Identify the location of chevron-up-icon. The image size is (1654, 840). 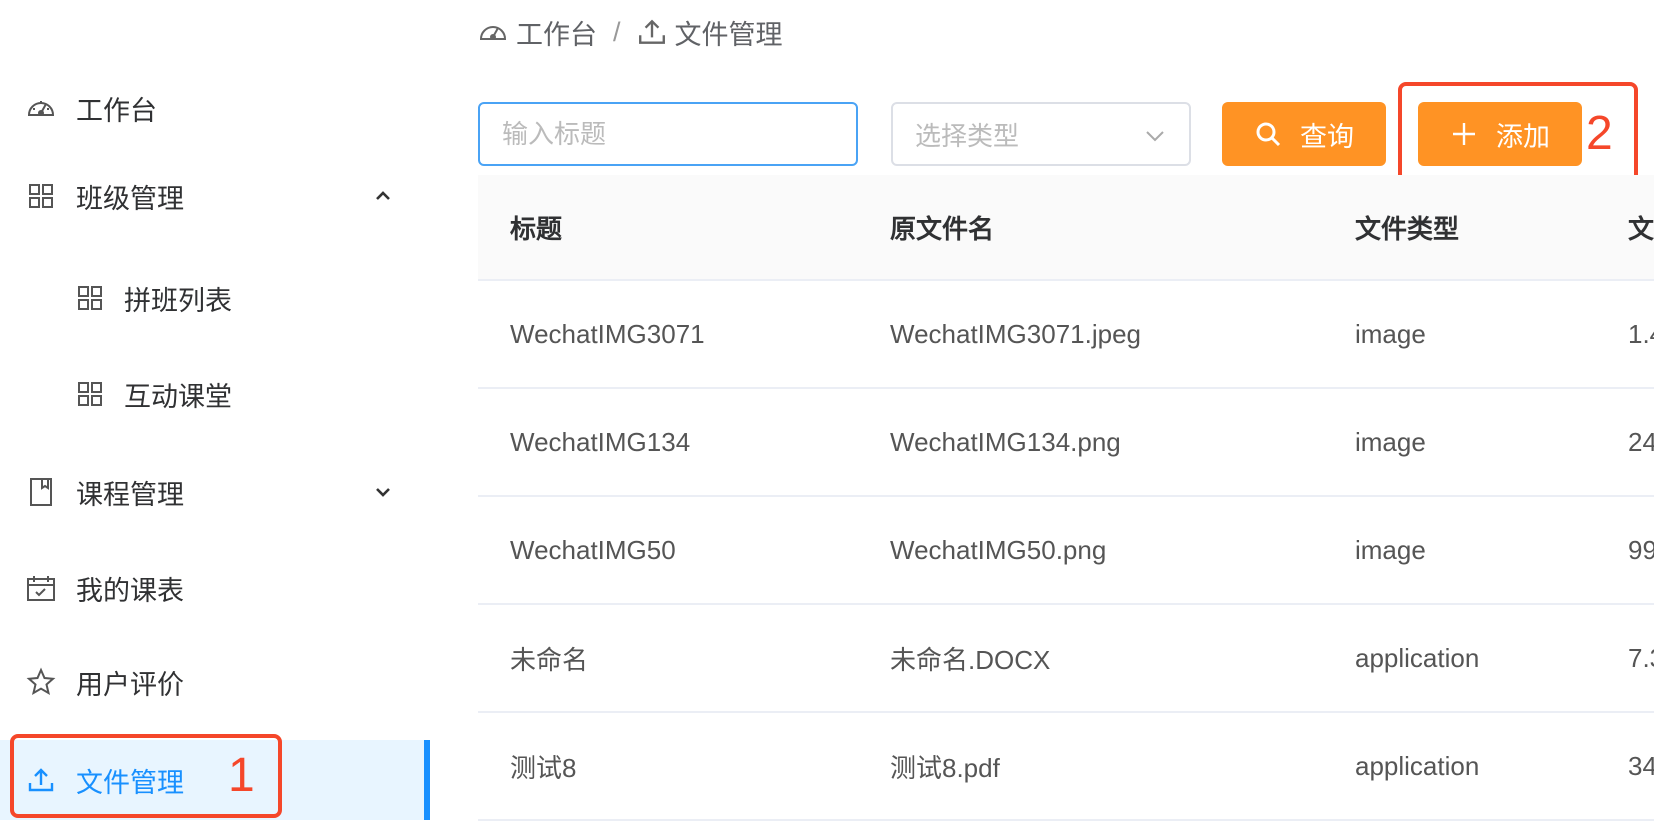
(383, 195).